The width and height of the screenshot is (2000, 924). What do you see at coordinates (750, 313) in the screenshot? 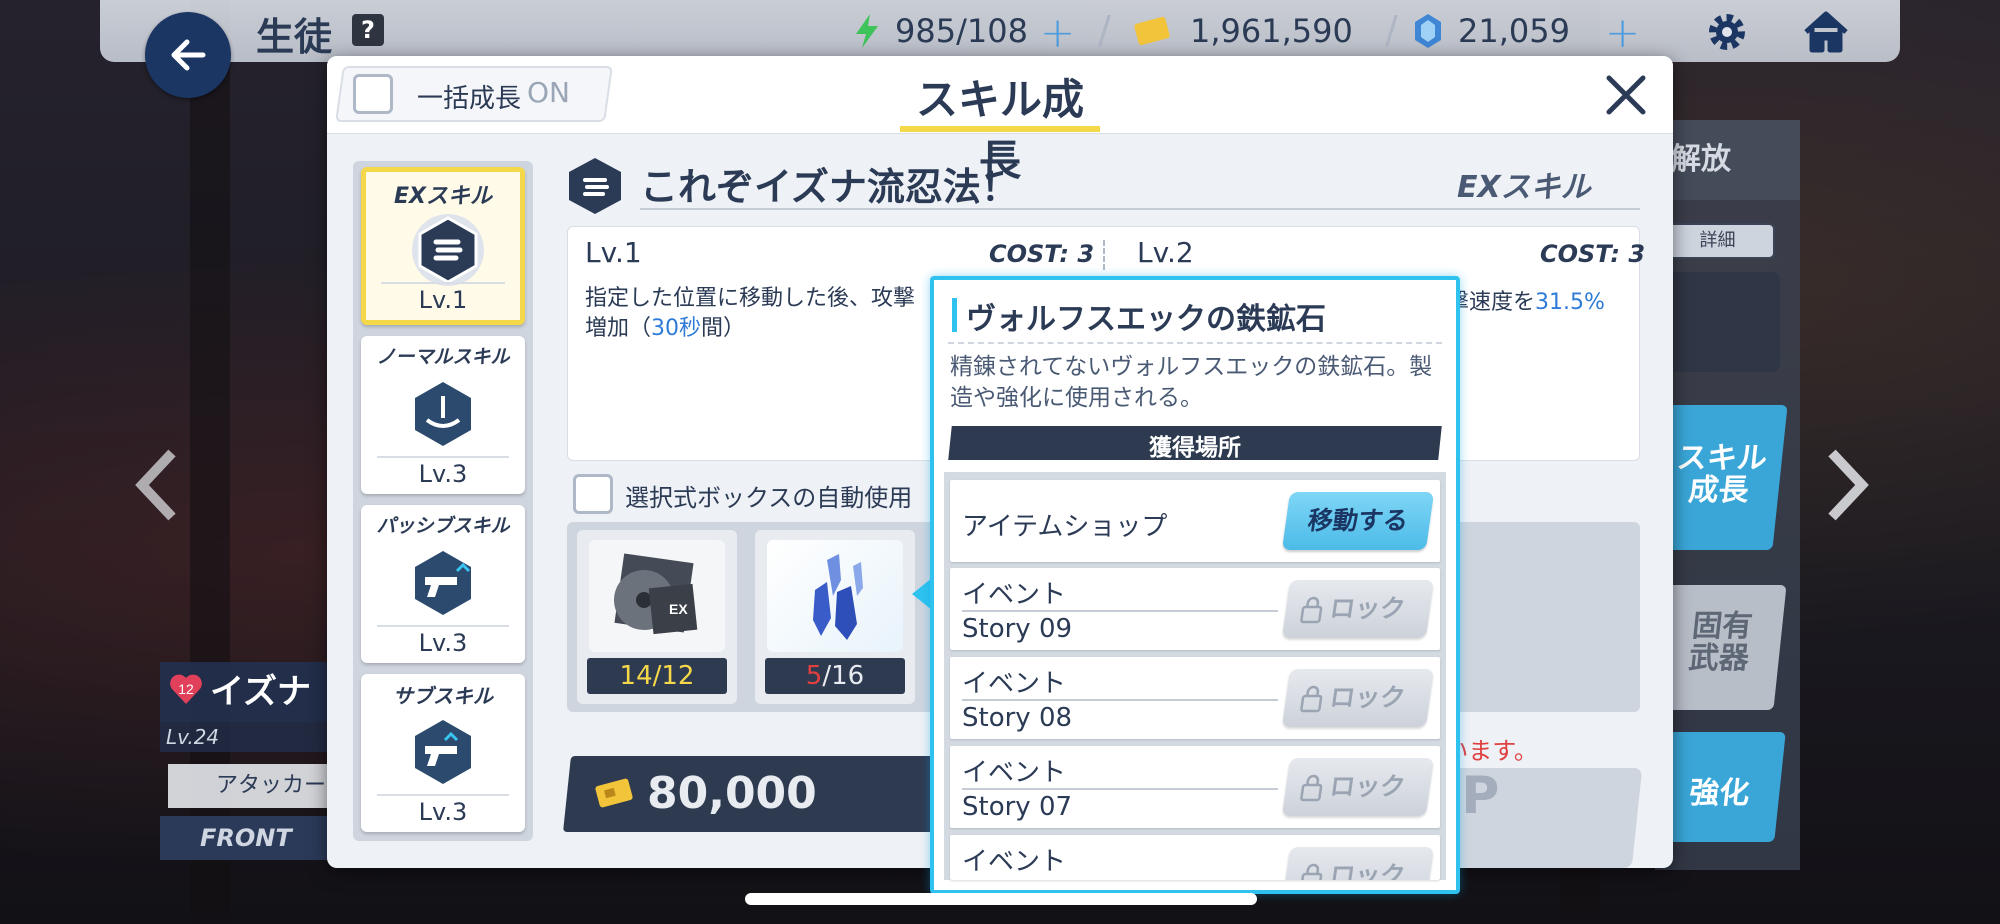
I see `current-description: 指定した位置に移動した後、攻撃 増加（30秒間）` at bounding box center [750, 313].